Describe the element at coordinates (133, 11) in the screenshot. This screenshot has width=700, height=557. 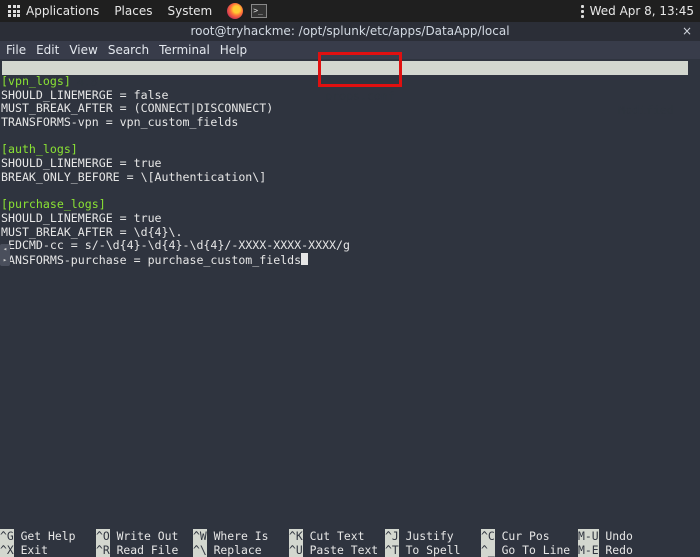
I see `places-menu: Places` at that location.